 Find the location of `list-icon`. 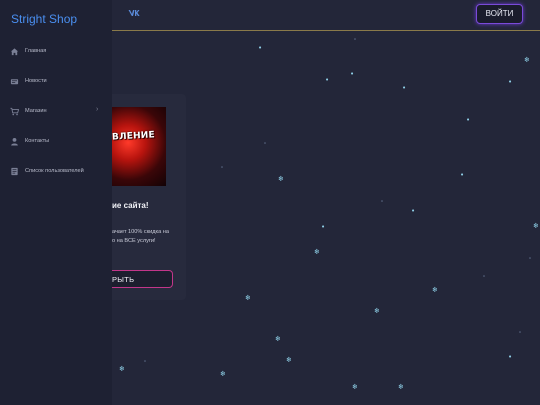

list-icon is located at coordinates (14, 171).